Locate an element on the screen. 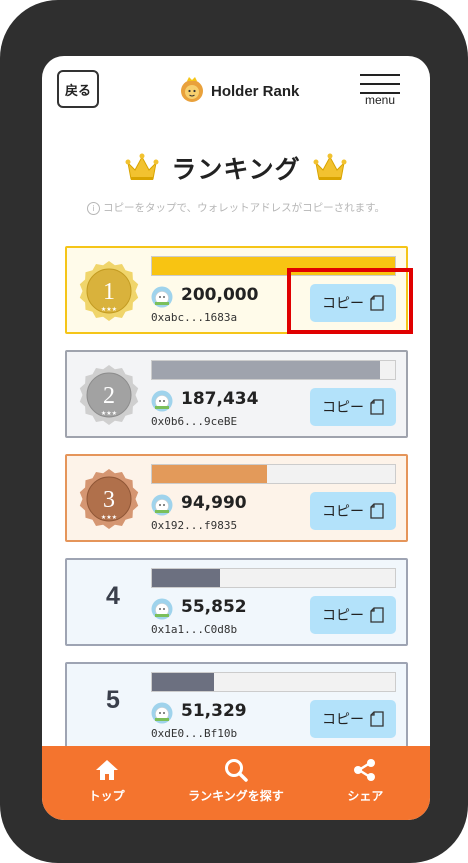 The width and height of the screenshot is (468, 863). holding-amount: 187,434 is located at coordinates (220, 399).